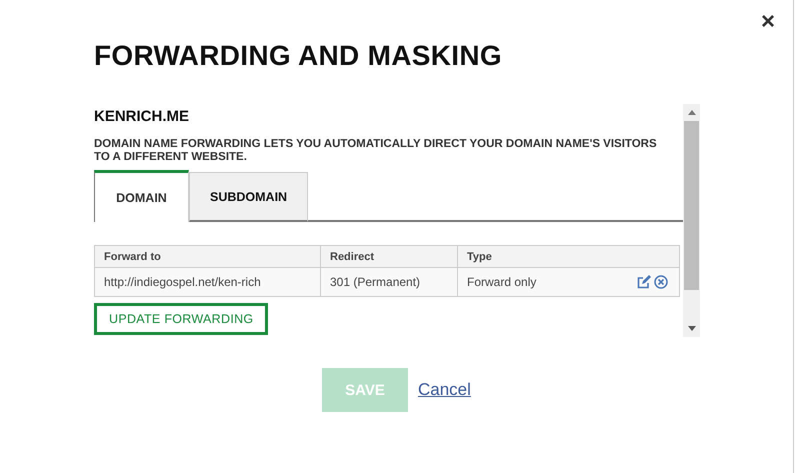 Image resolution: width=800 pixels, height=473 pixels. What do you see at coordinates (298, 56) in the screenshot?
I see `dialog-title: FORWARDING AND MASKING` at bounding box center [298, 56].